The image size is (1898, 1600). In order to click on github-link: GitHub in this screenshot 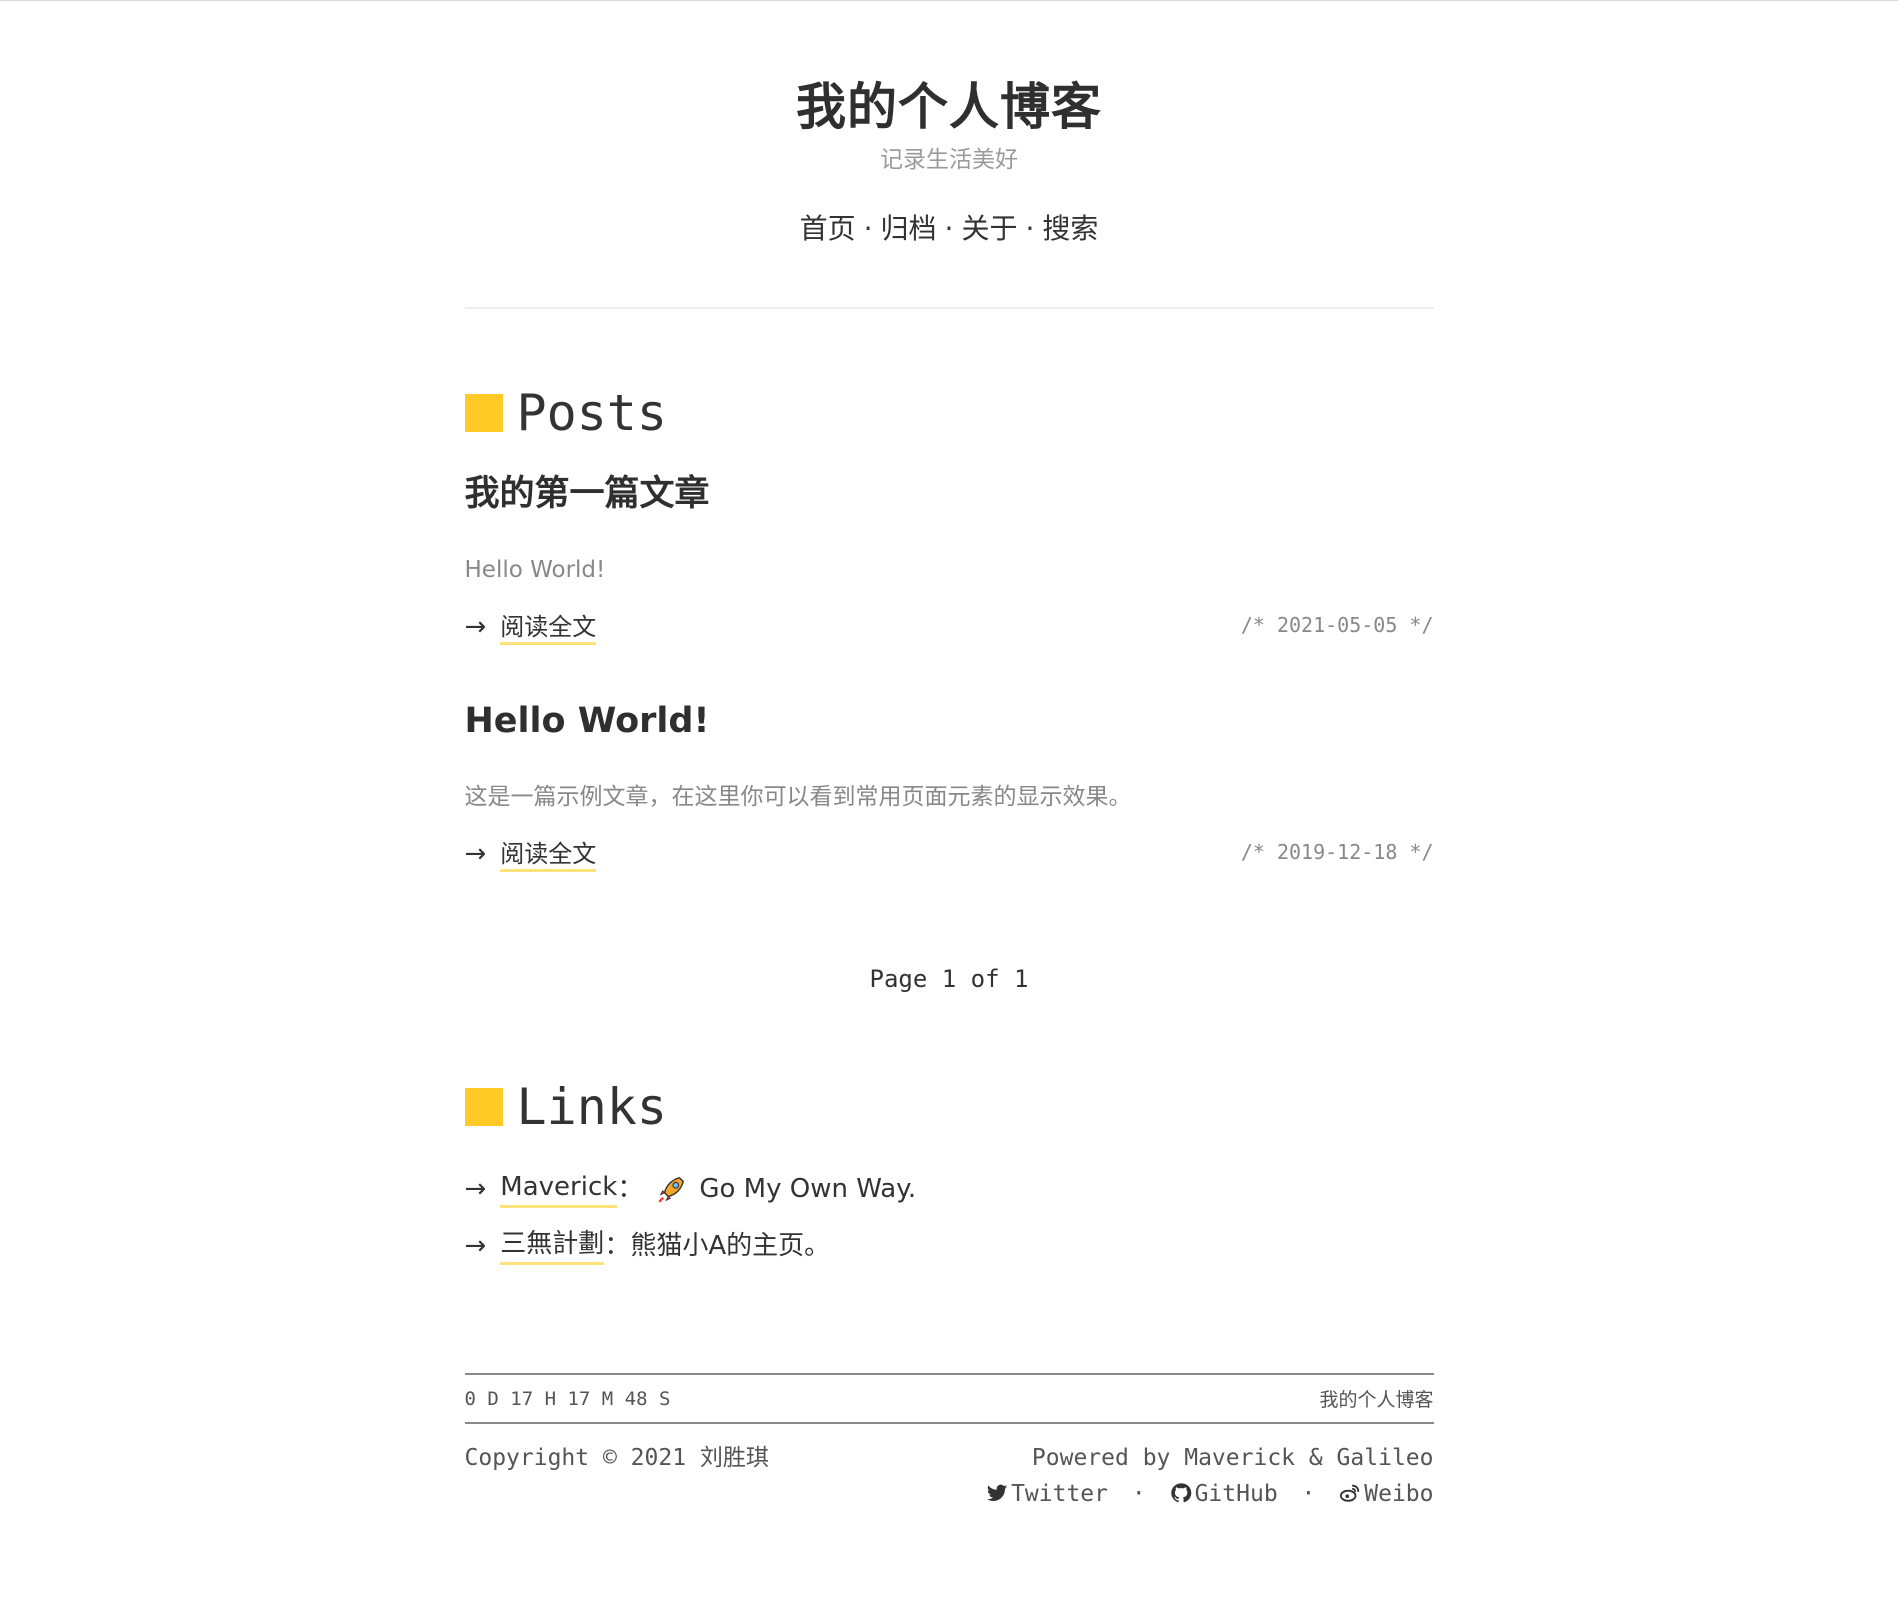, I will do `click(1224, 1494)`.